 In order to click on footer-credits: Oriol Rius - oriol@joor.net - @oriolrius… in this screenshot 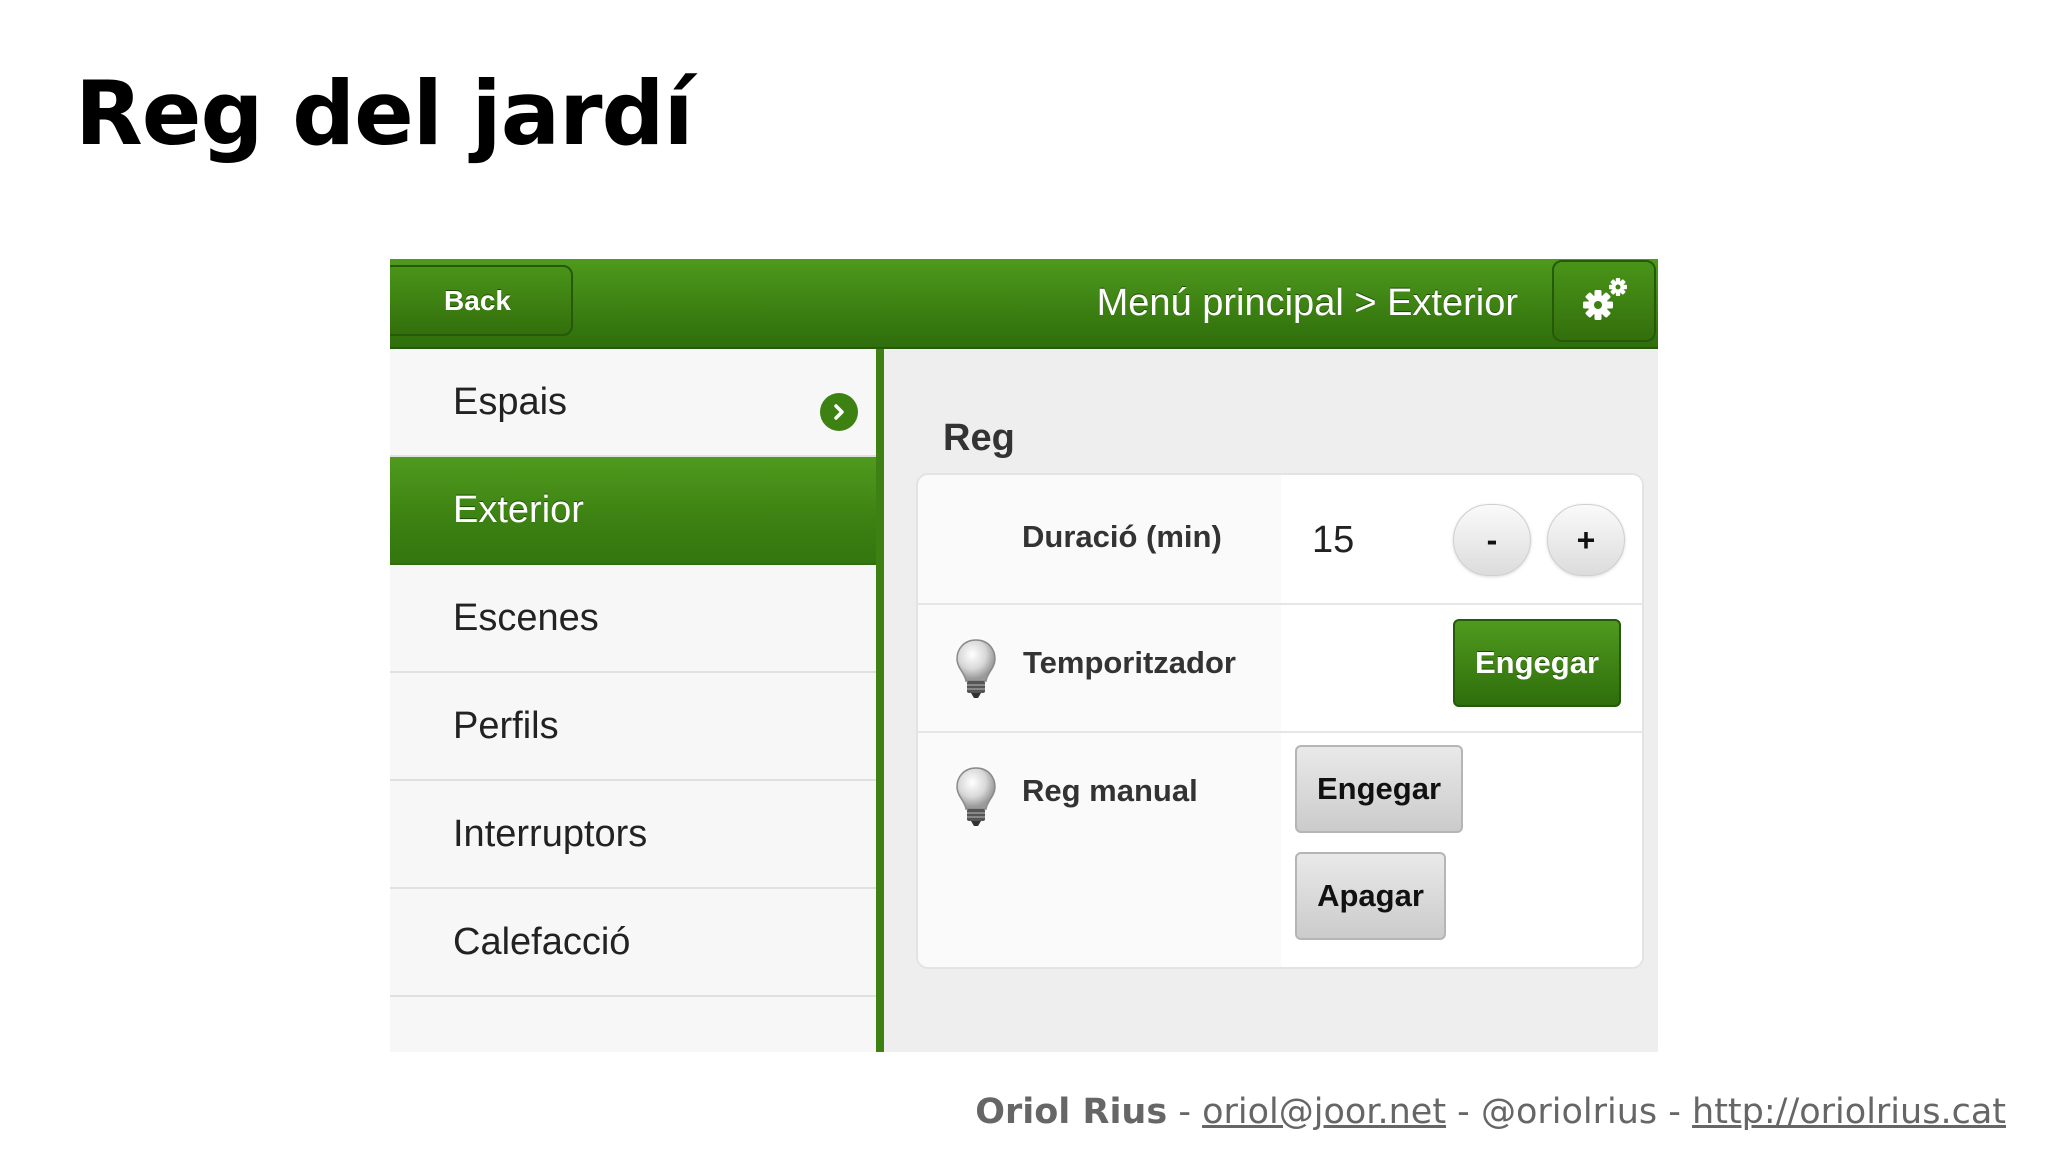, I will do `click(1490, 1112)`.